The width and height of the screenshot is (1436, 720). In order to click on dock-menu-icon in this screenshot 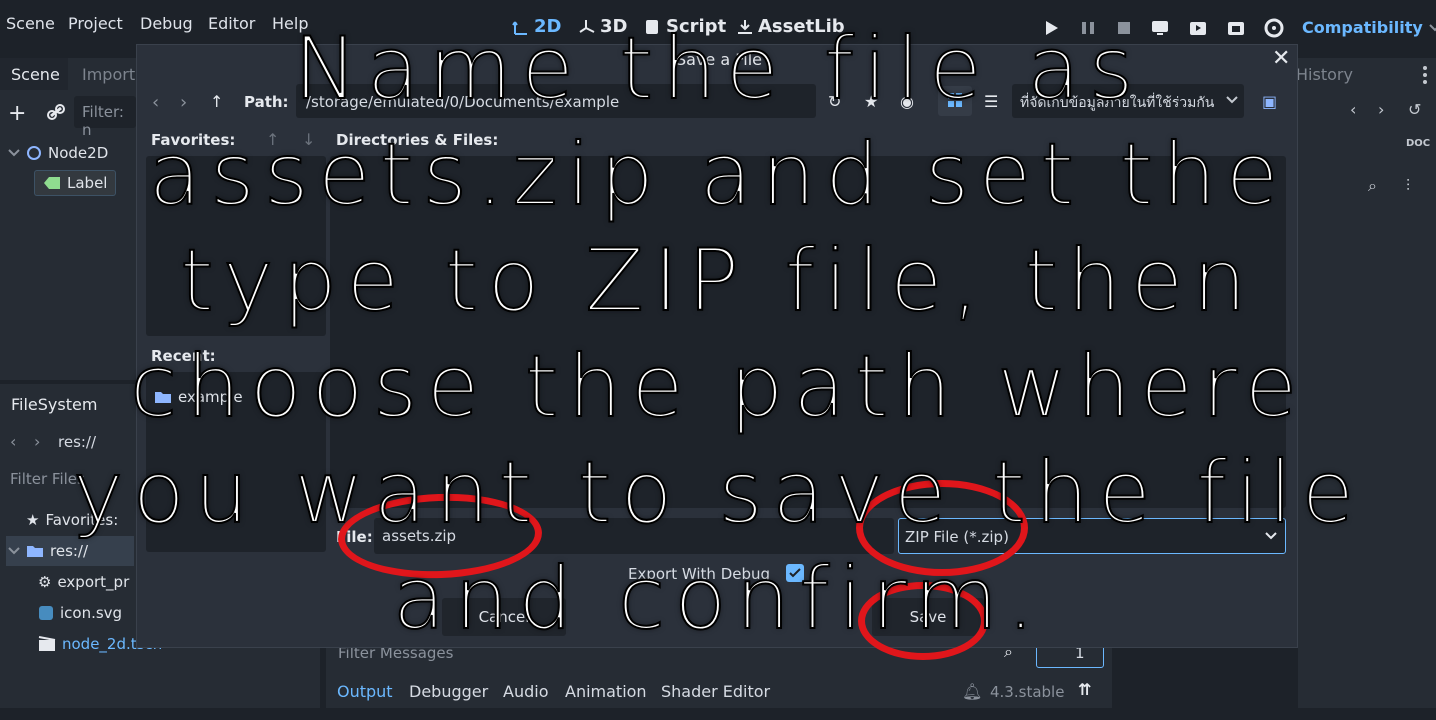, I will do `click(1425, 75)`.